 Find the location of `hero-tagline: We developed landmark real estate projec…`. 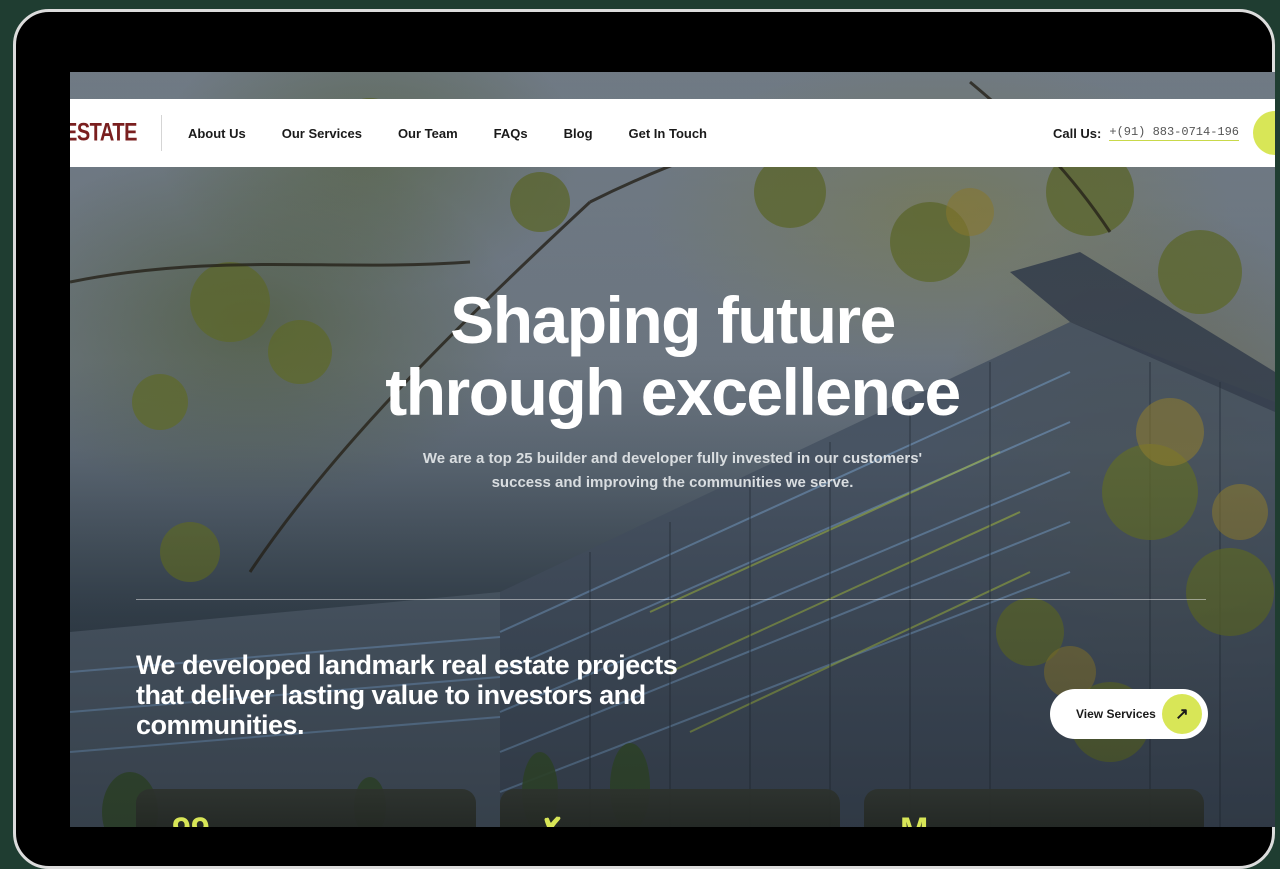

hero-tagline: We developed landmark real estate projec… is located at coordinates (407, 695).